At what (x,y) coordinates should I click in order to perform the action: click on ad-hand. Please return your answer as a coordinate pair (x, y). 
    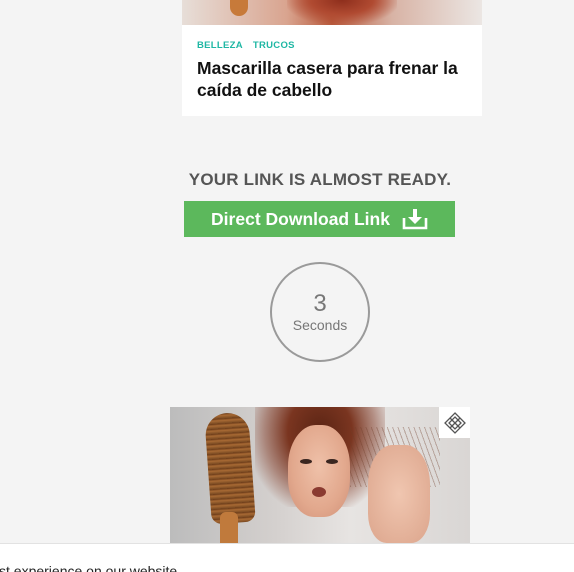
    Looking at the image, I should click on (399, 494).